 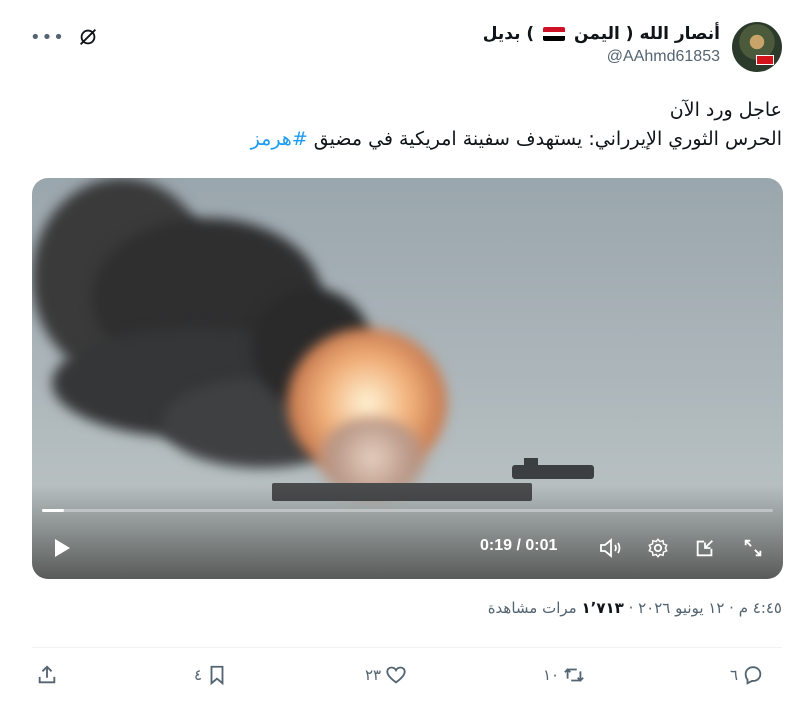 What do you see at coordinates (198, 675) in the screenshot?
I see `bookmark-count: ٤` at bounding box center [198, 675].